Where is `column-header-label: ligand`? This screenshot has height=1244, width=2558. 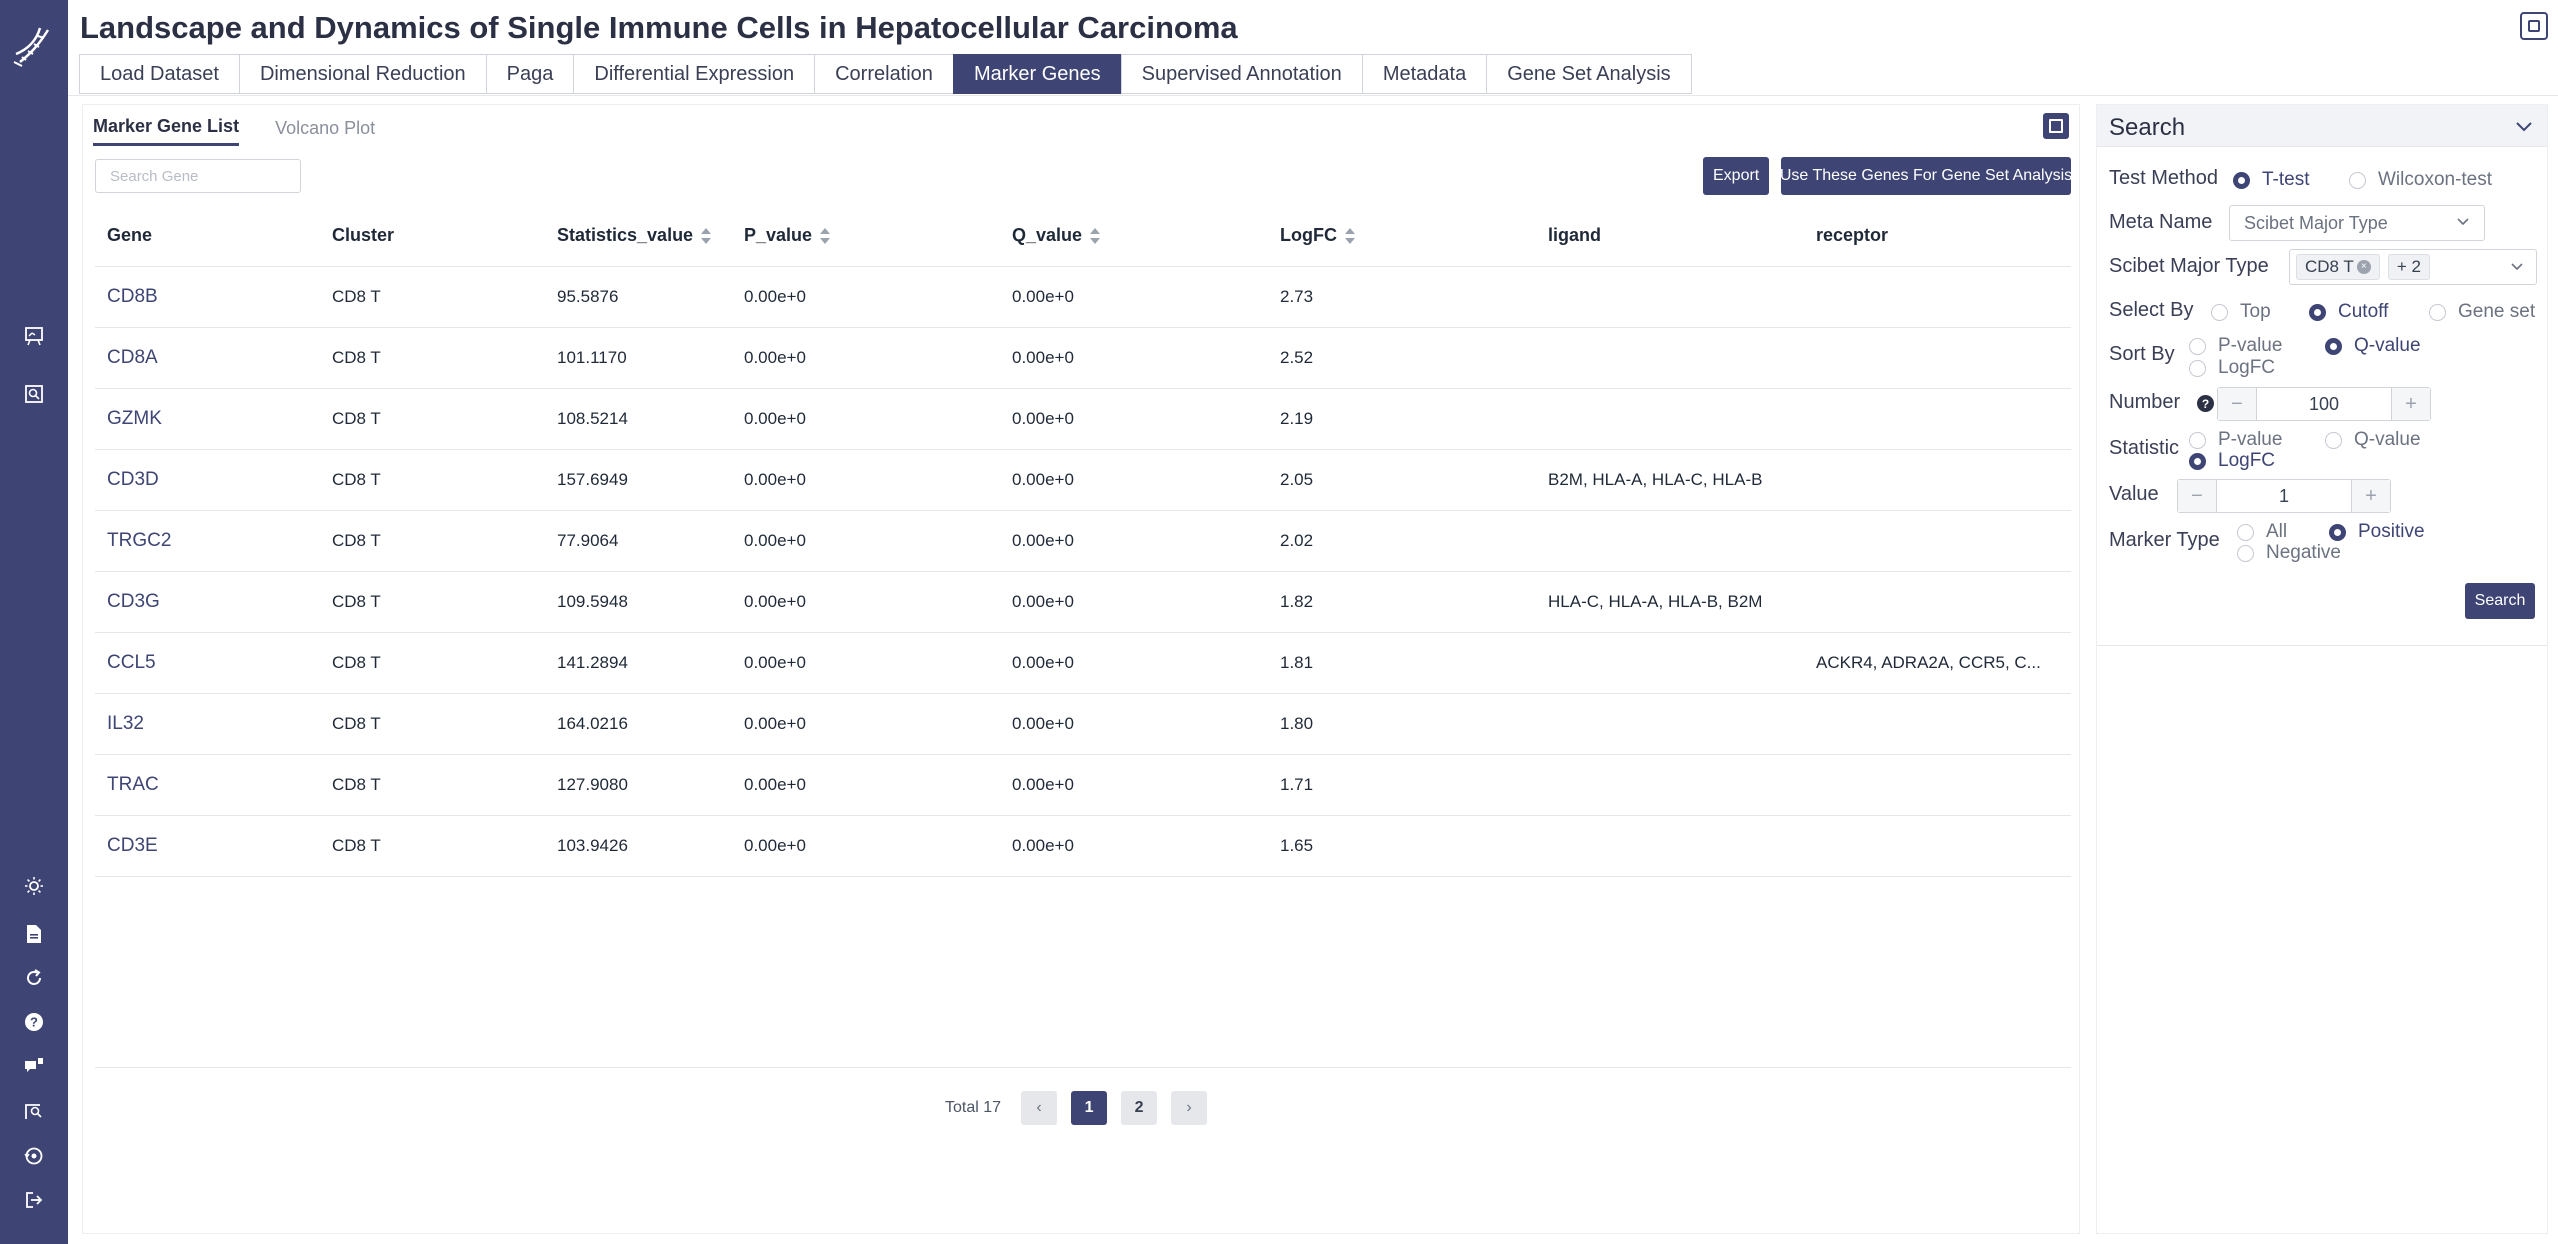
column-header-label: ligand is located at coordinates (1574, 235).